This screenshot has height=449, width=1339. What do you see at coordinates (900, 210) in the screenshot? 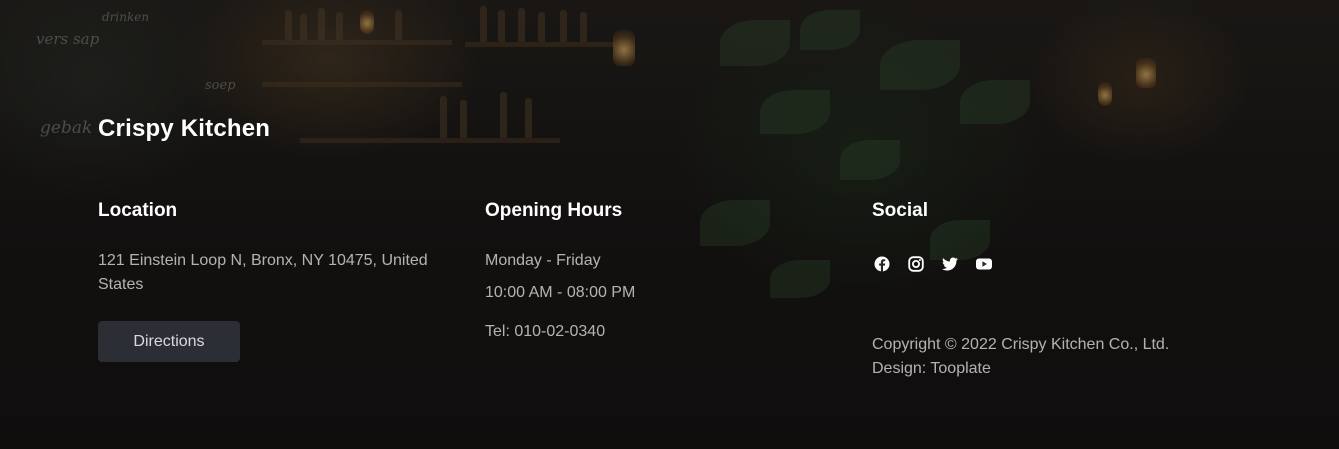
I see `social-heading: Social` at bounding box center [900, 210].